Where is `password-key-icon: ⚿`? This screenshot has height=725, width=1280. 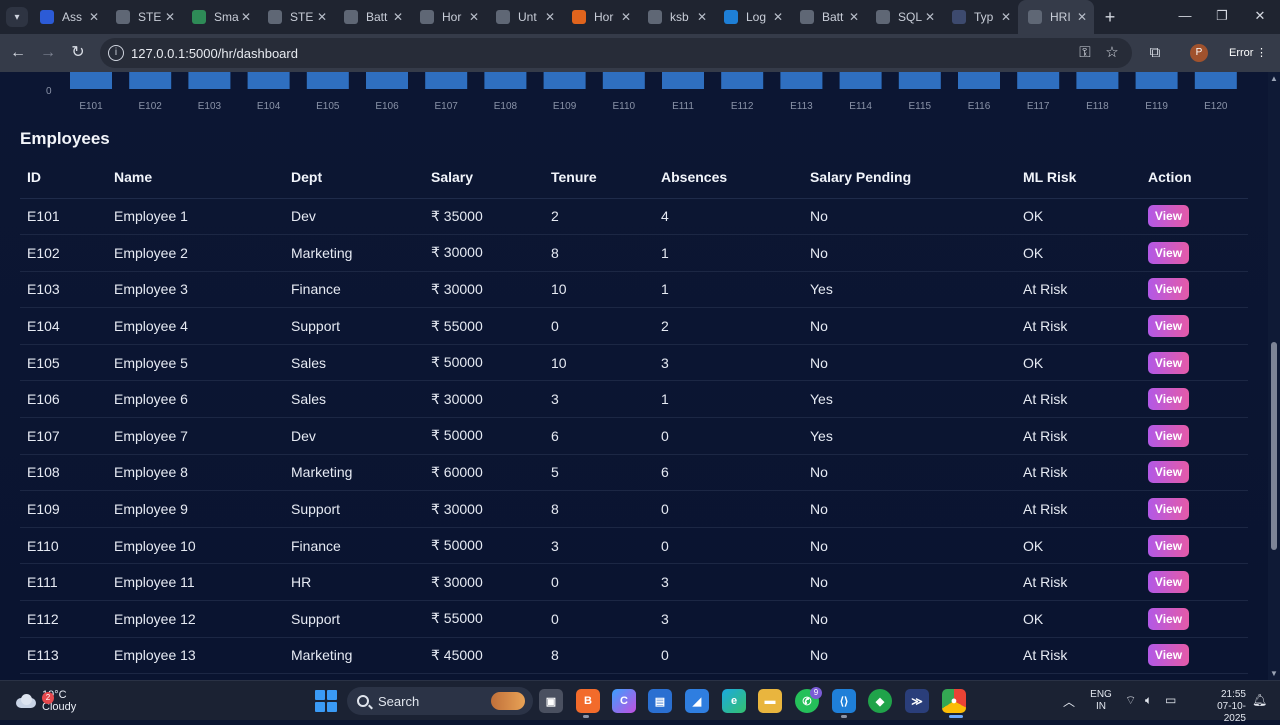
password-key-icon: ⚿ is located at coordinates (1085, 53).